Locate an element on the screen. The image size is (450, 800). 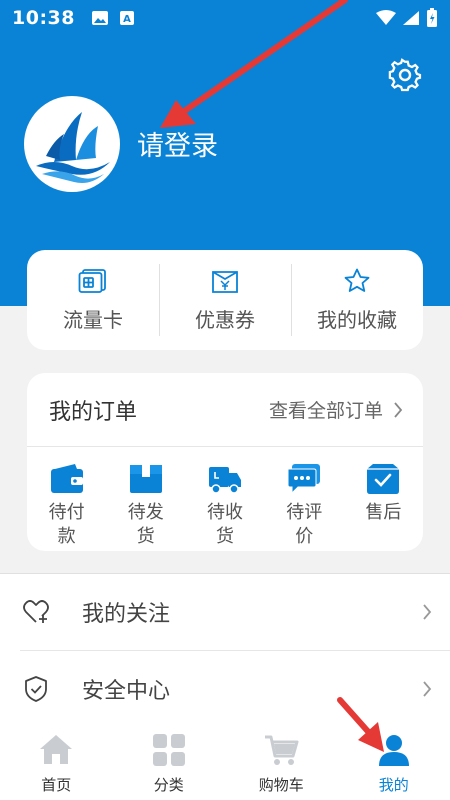
tab-label: 我的 is located at coordinates (393, 785).